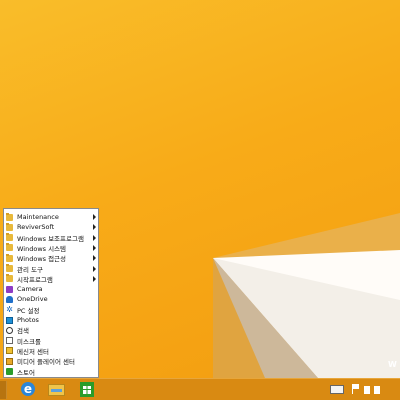 The image size is (400, 400). I want to click on start-menu-item: 메신저 센터, so click(52, 351).